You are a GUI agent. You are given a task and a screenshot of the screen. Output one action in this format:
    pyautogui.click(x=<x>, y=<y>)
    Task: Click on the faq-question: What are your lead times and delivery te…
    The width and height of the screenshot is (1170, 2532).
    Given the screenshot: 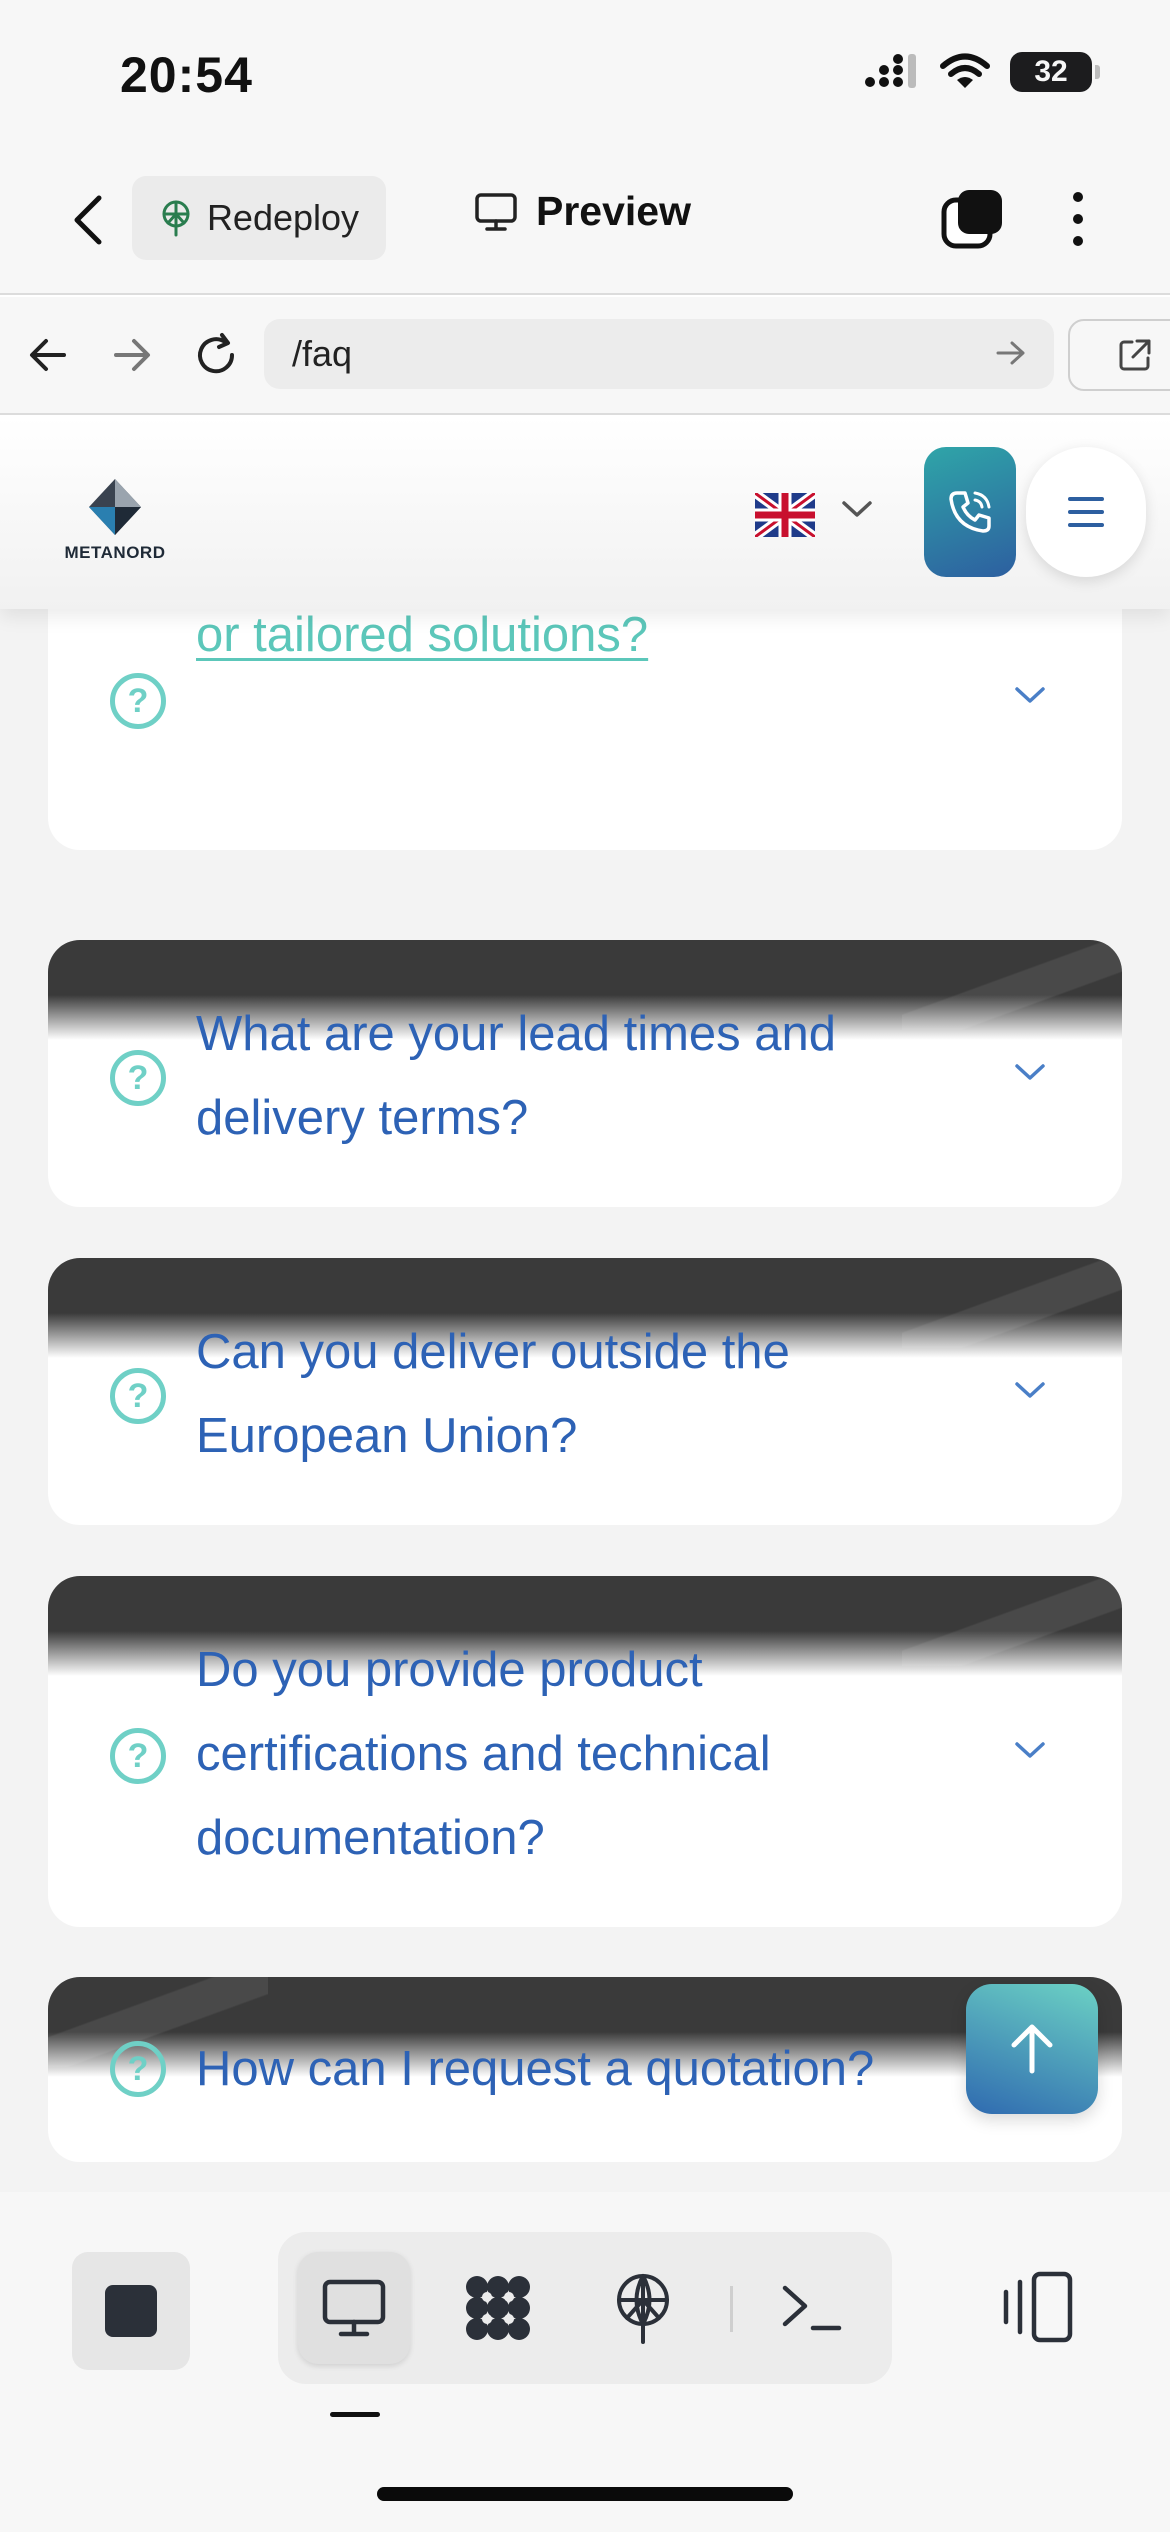 What is the action you would take?
    pyautogui.click(x=581, y=1076)
    